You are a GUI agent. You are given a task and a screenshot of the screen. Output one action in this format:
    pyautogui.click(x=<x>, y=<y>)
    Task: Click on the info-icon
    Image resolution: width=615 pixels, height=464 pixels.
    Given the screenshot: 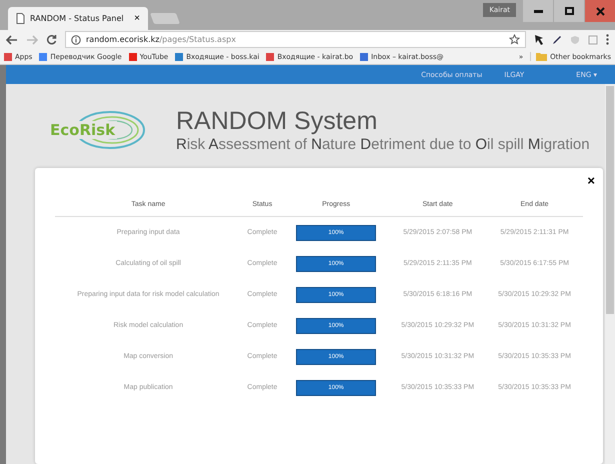 What is the action you would take?
    pyautogui.click(x=76, y=39)
    